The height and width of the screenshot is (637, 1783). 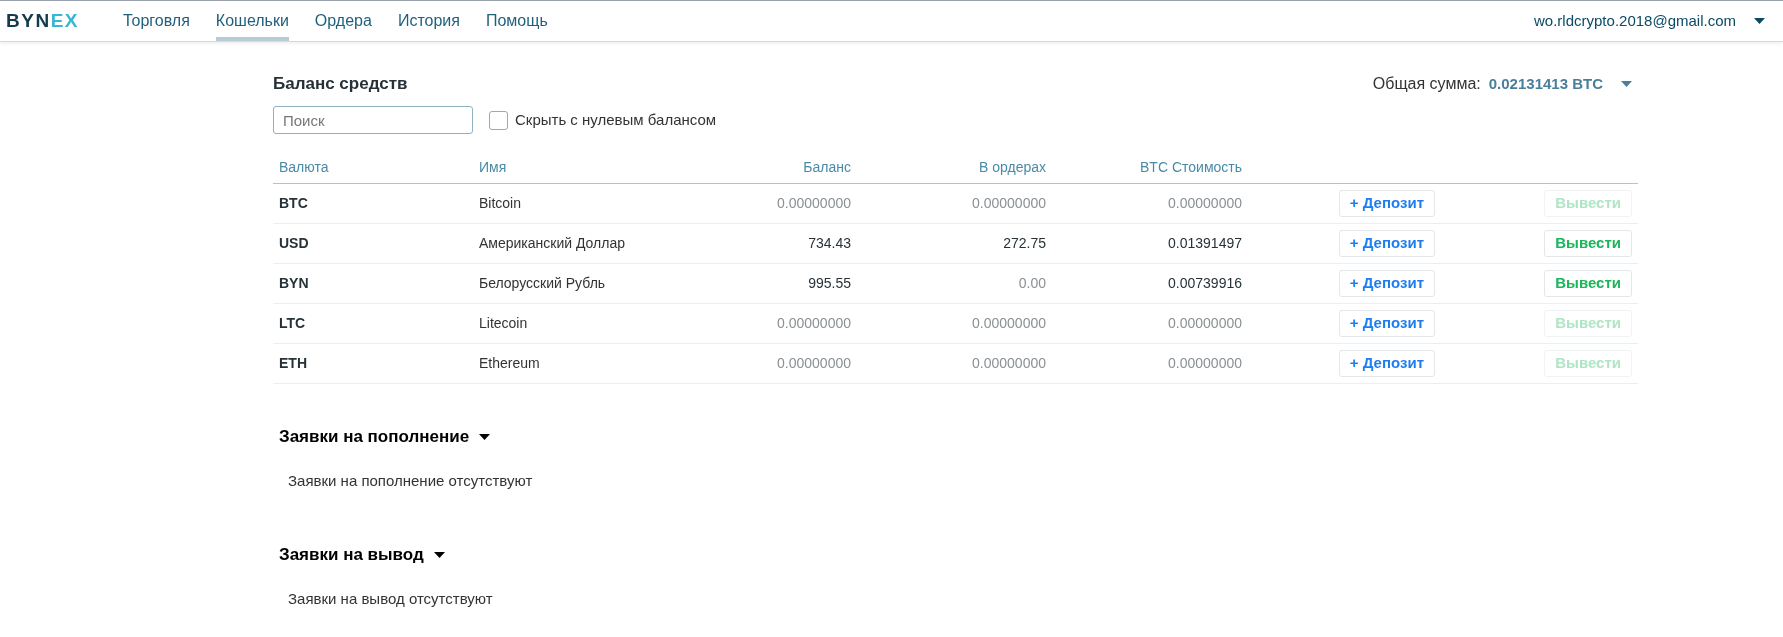 What do you see at coordinates (42, 21) in the screenshot?
I see `logo: BYN EX` at bounding box center [42, 21].